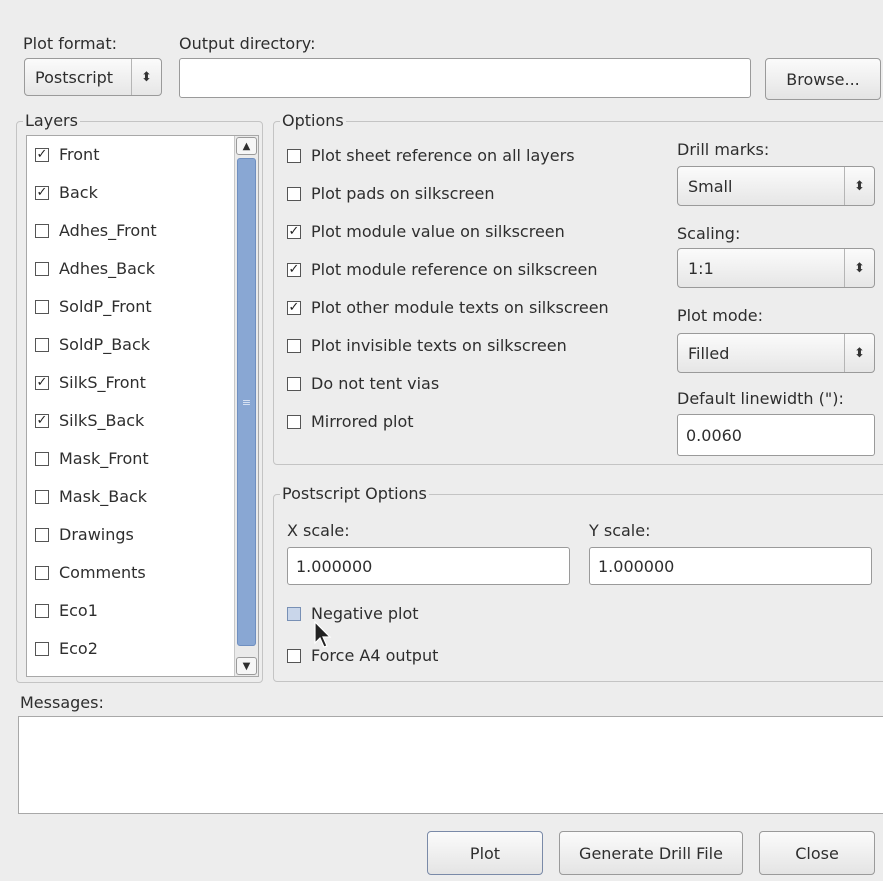  I want to click on layer-label: Eco1, so click(78, 610).